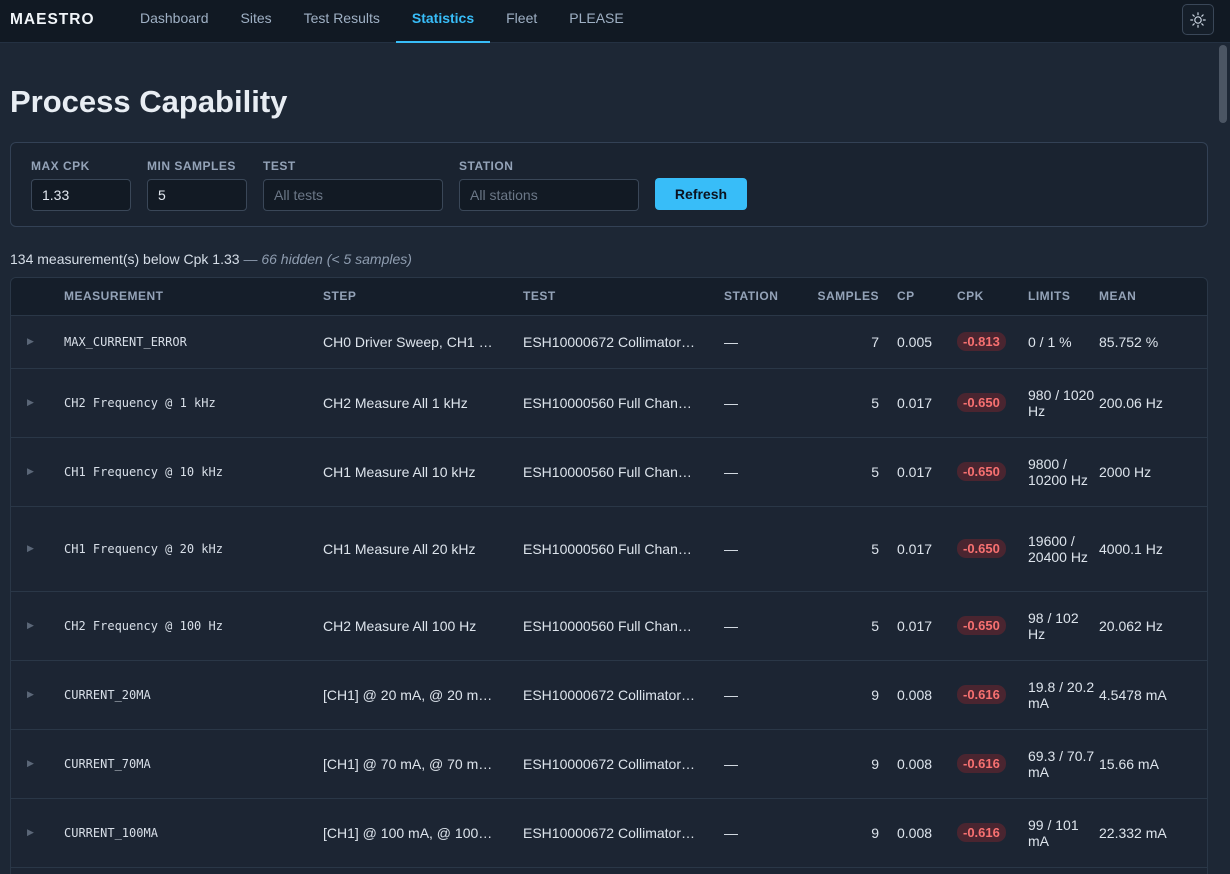 This screenshot has height=874, width=1230. Describe the element at coordinates (918, 764) in the screenshot. I see `cp-cell: 0.008` at that location.